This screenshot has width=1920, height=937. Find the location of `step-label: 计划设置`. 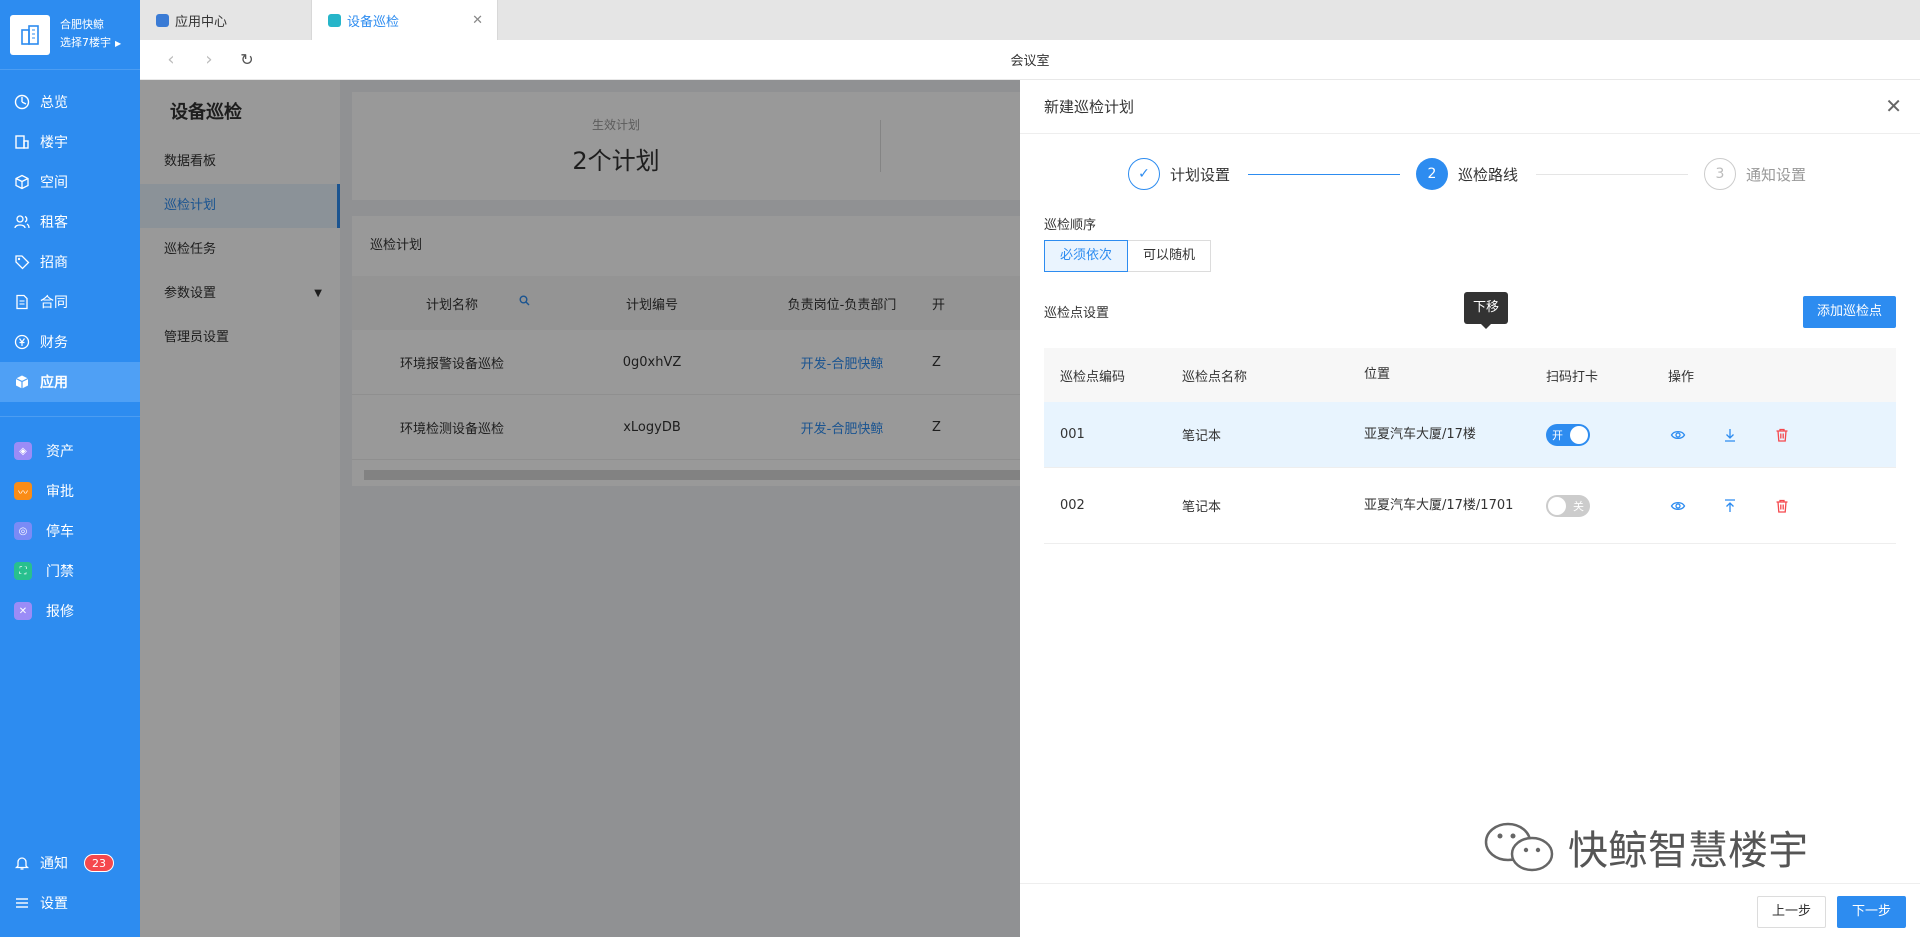

step-label: 计划设置 is located at coordinates (1200, 174).